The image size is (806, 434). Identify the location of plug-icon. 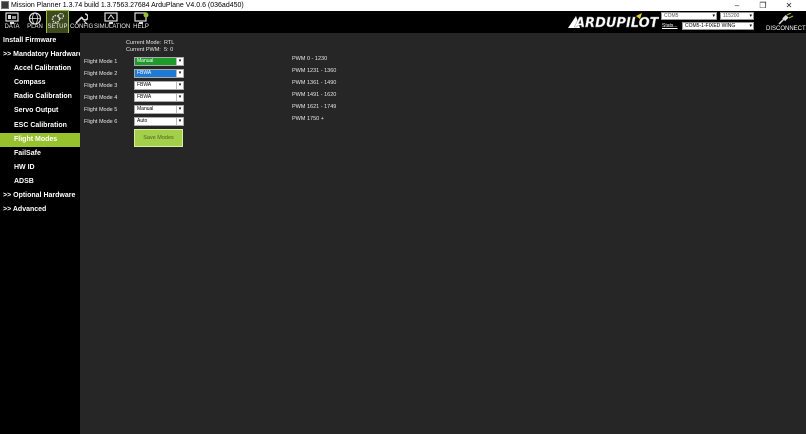
(786, 19).